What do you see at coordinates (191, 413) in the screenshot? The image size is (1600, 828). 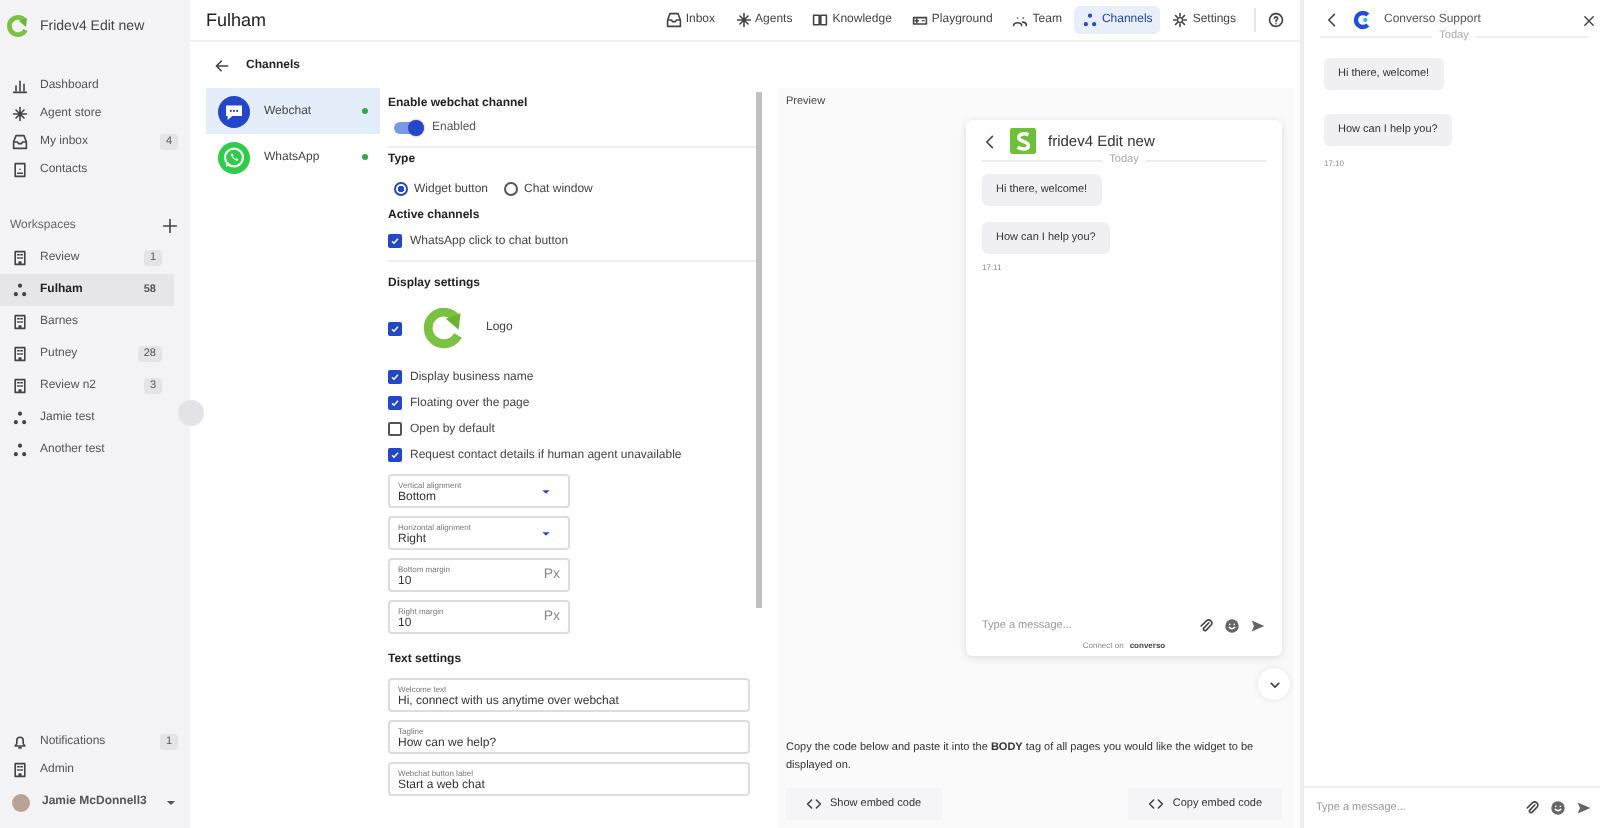 I see `collapse-handle` at bounding box center [191, 413].